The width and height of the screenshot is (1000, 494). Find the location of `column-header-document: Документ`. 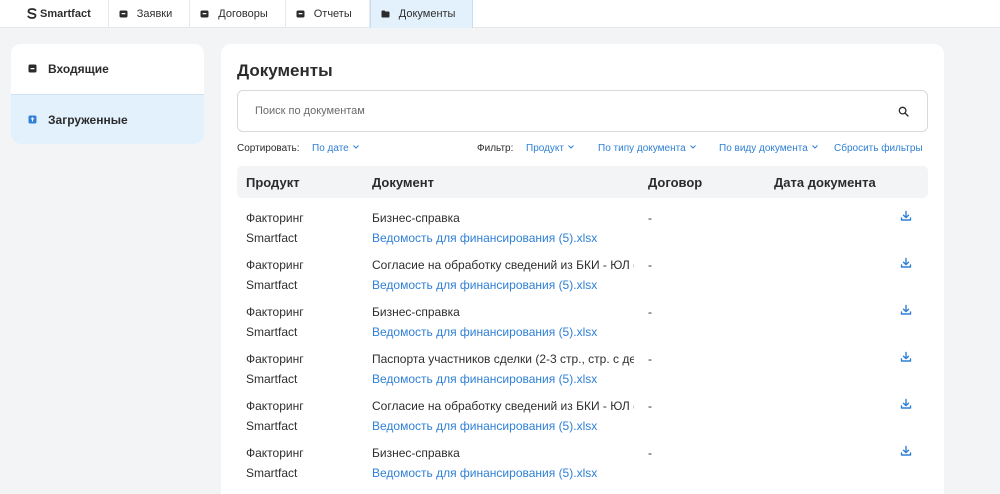

column-header-document: Документ is located at coordinates (403, 182).